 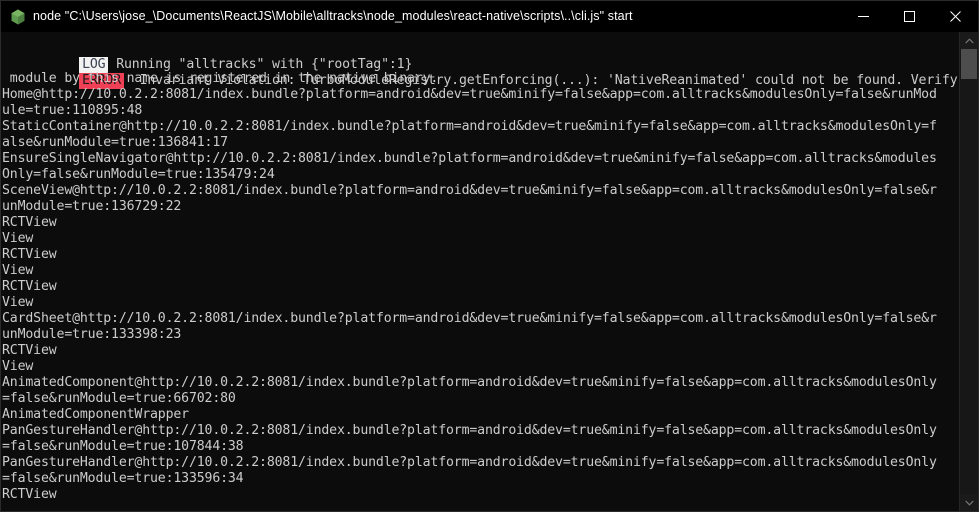 I want to click on console-line: unModule=true:136729:22, so click(x=92, y=206).